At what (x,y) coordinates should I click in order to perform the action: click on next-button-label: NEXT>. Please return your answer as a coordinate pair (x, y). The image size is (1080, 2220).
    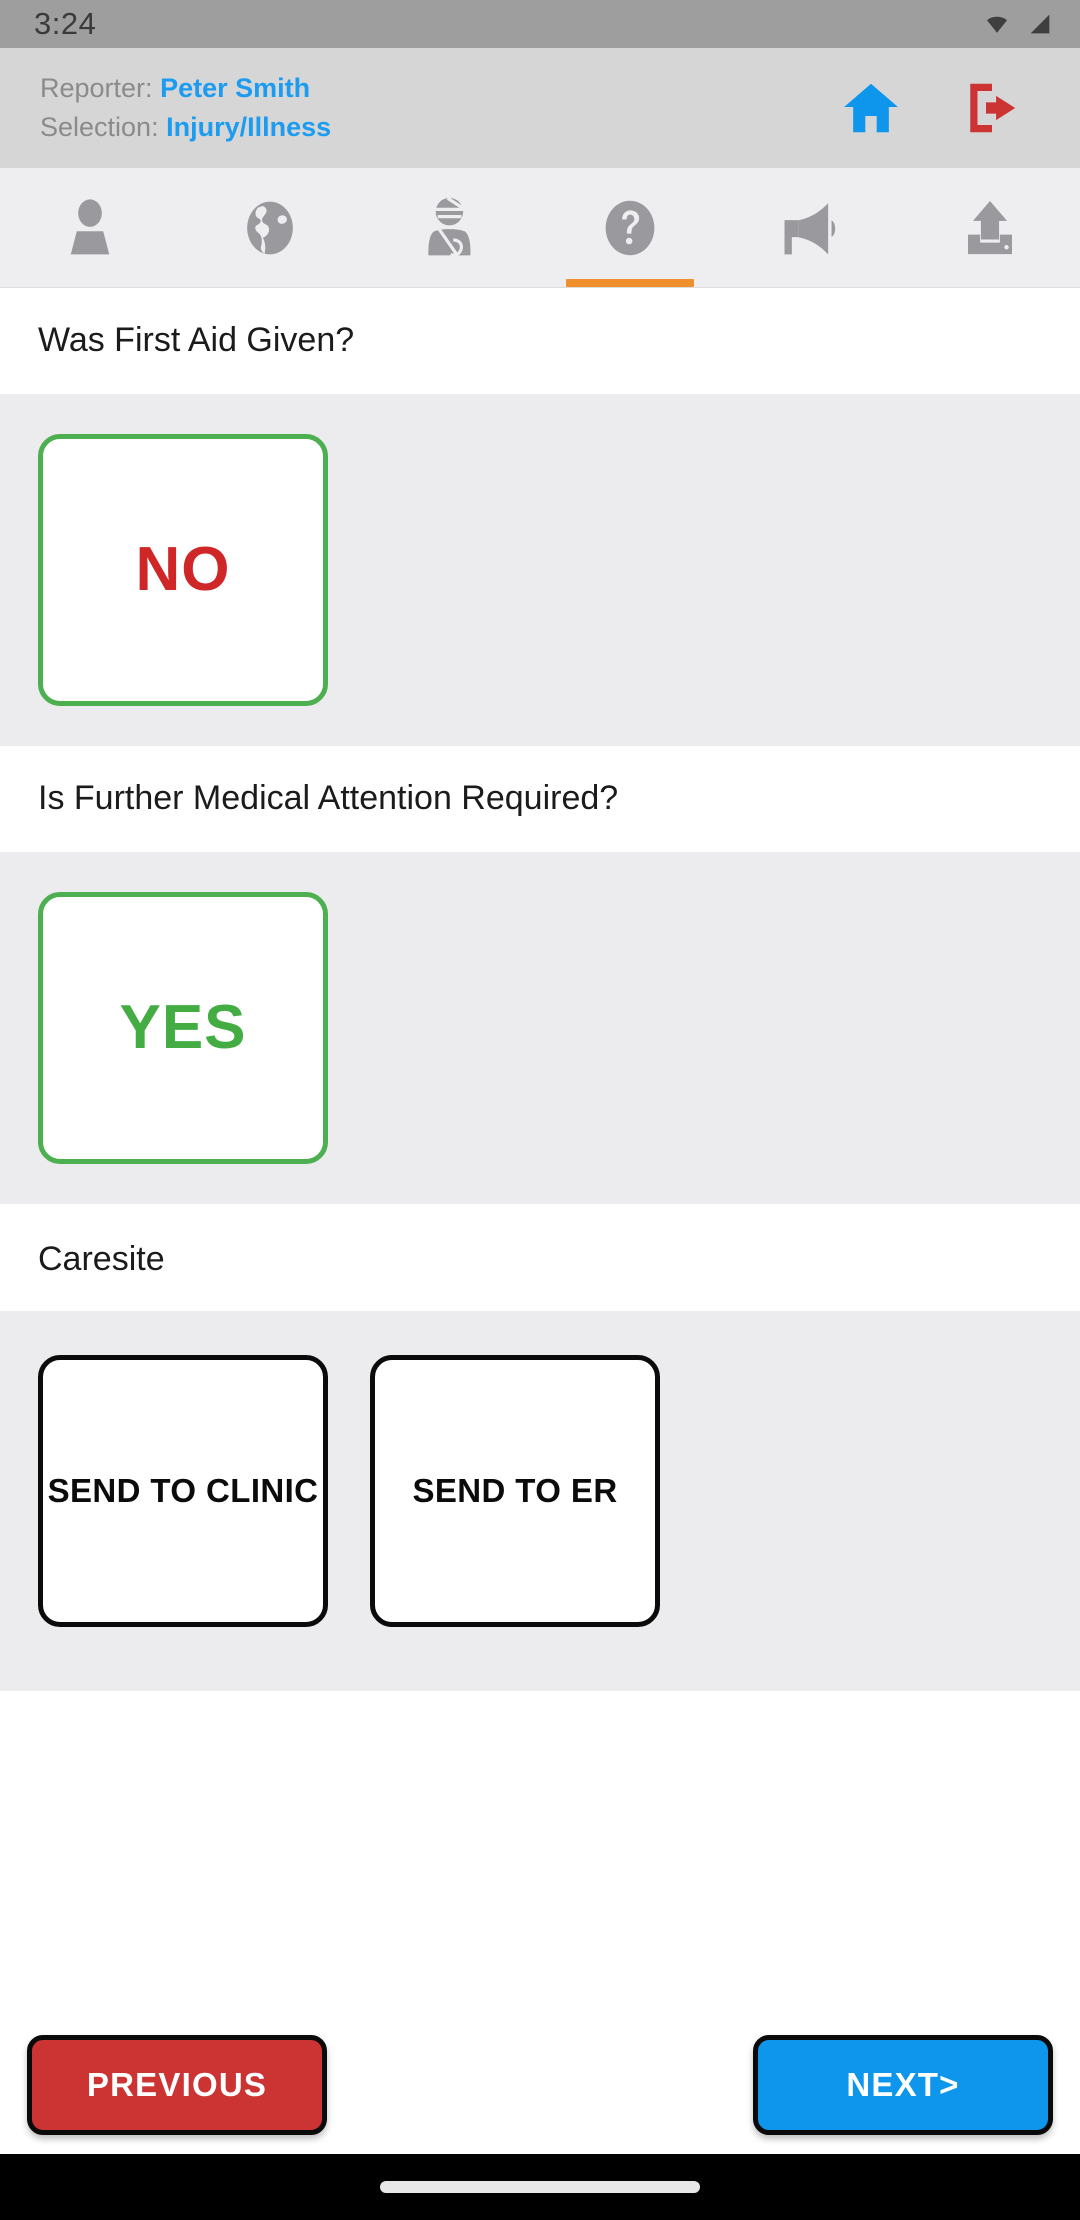
    Looking at the image, I should click on (903, 2084).